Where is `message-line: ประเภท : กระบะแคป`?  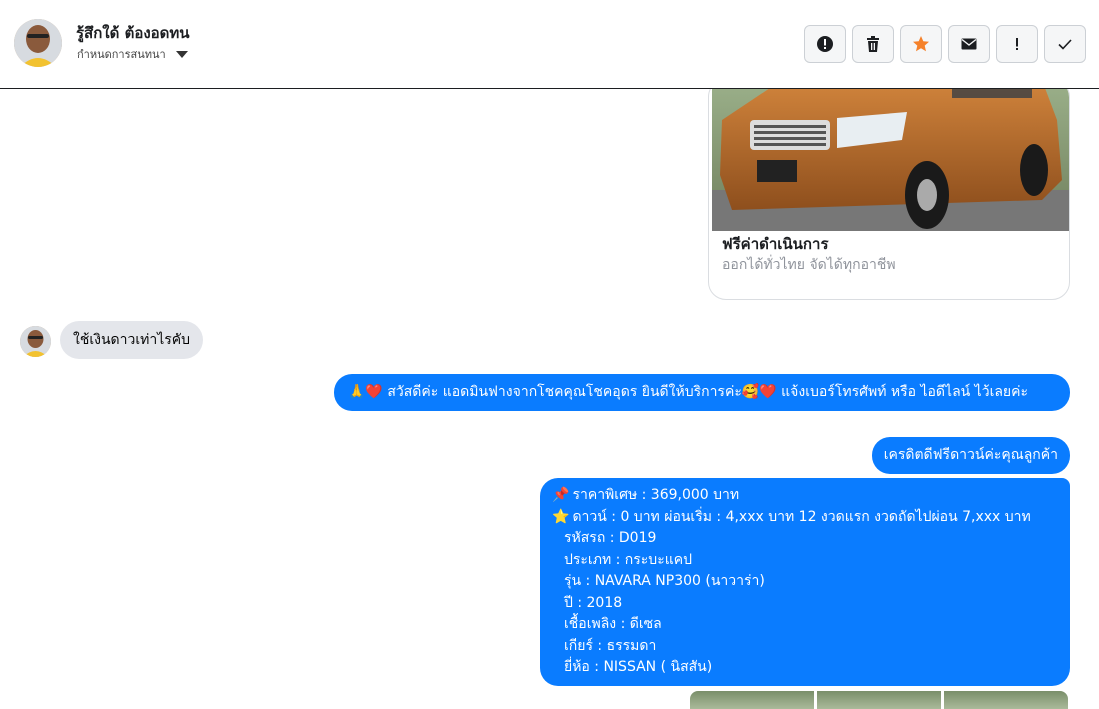
message-line: ประเภท : กระบะแคป is located at coordinates (628, 559).